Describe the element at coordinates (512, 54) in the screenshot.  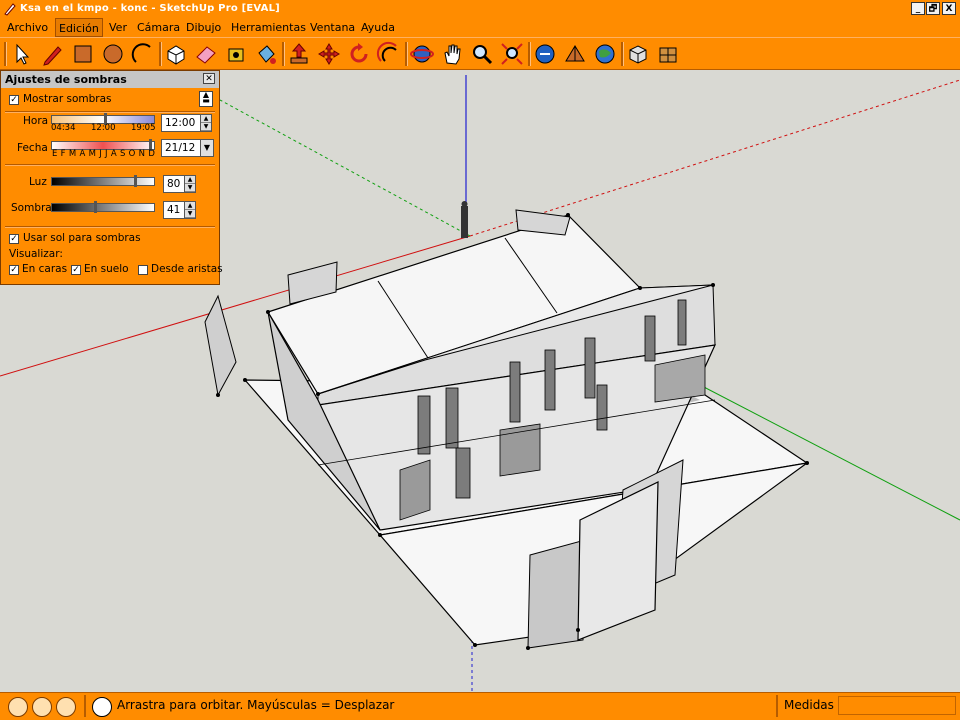
I see `zoom-extents-icon` at that location.